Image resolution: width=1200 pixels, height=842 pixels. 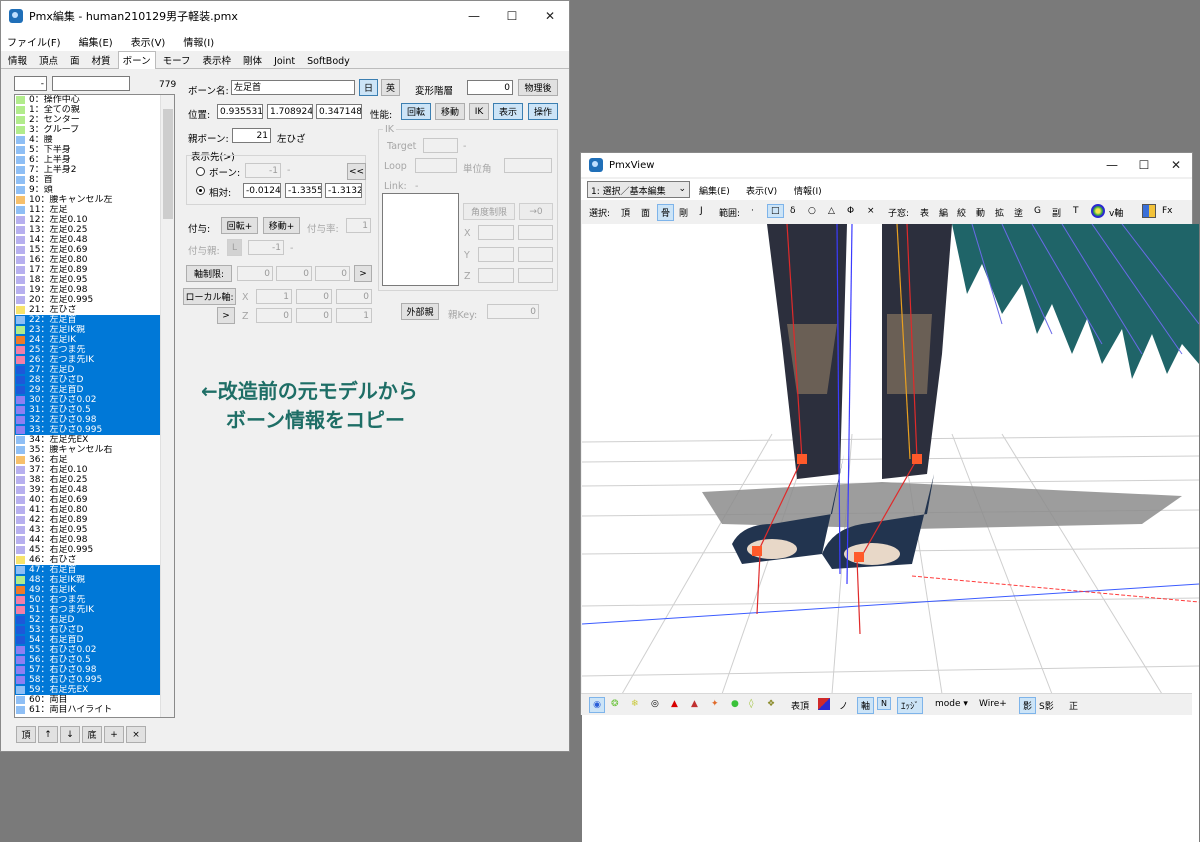 I want to click on bone-list-item: 45：右足0.995, so click(x=94, y=550).